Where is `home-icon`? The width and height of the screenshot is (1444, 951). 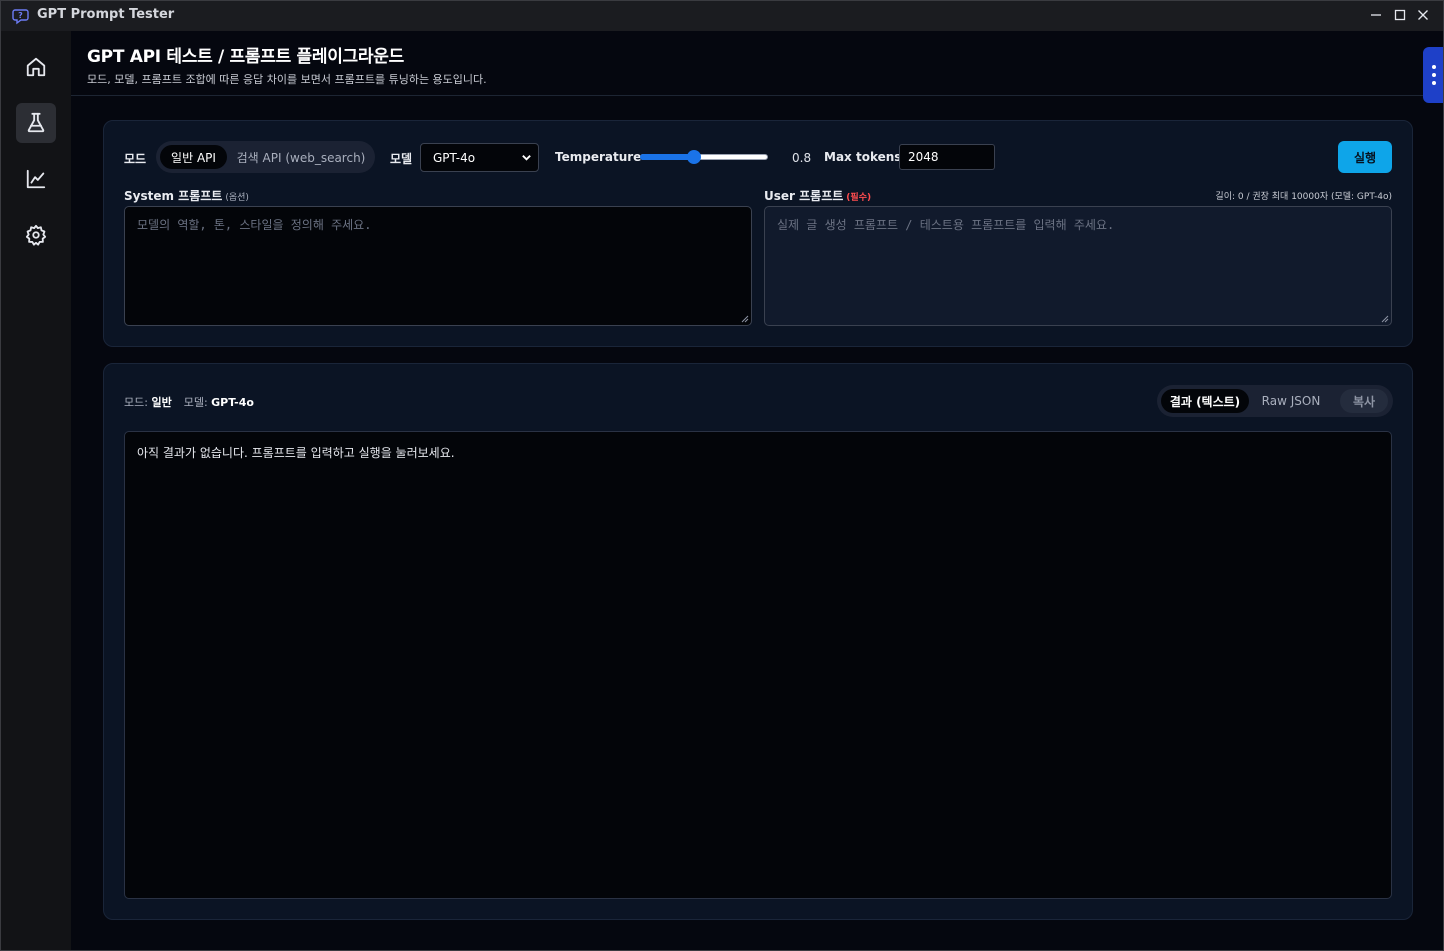
home-icon is located at coordinates (36, 67).